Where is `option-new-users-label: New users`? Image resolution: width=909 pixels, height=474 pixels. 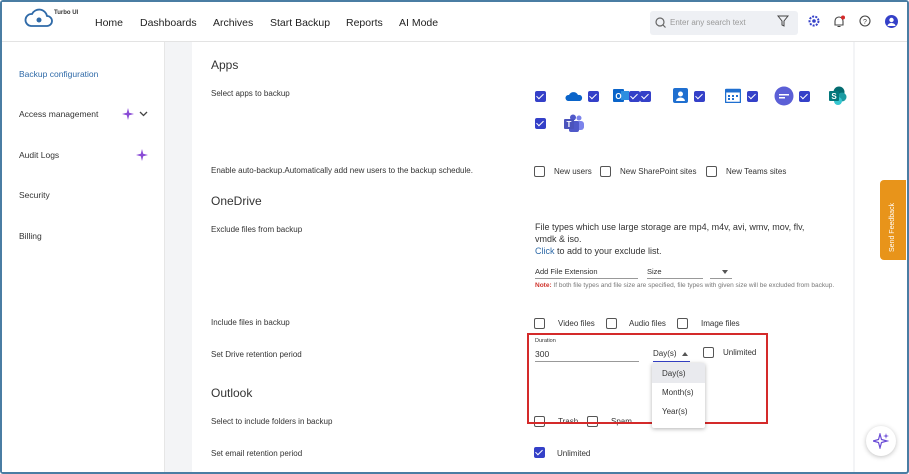
option-new-users-label: New users is located at coordinates (573, 171).